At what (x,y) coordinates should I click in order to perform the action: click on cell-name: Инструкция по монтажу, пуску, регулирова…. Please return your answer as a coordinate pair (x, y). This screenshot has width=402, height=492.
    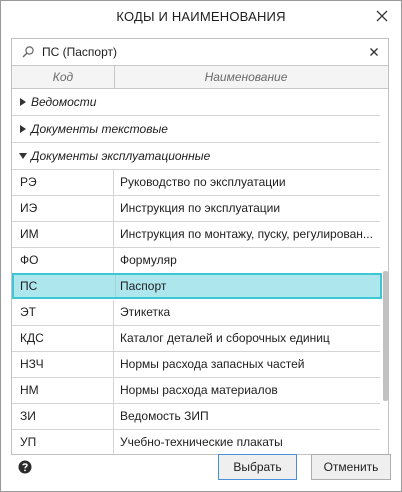
    Looking at the image, I should click on (246, 234).